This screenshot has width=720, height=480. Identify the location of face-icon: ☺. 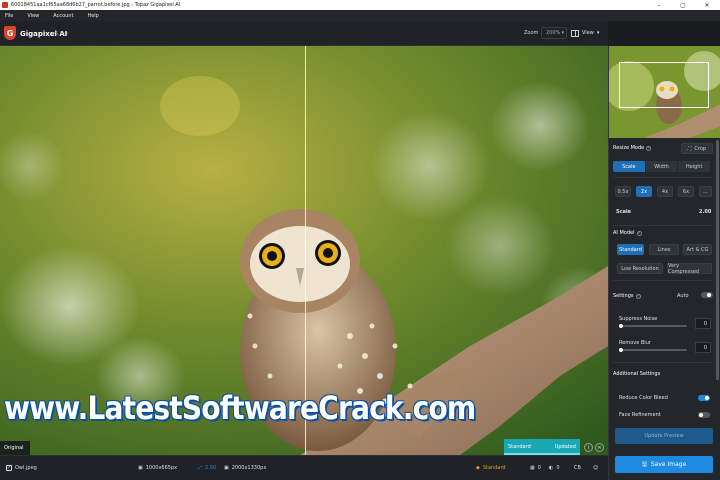
(596, 468).